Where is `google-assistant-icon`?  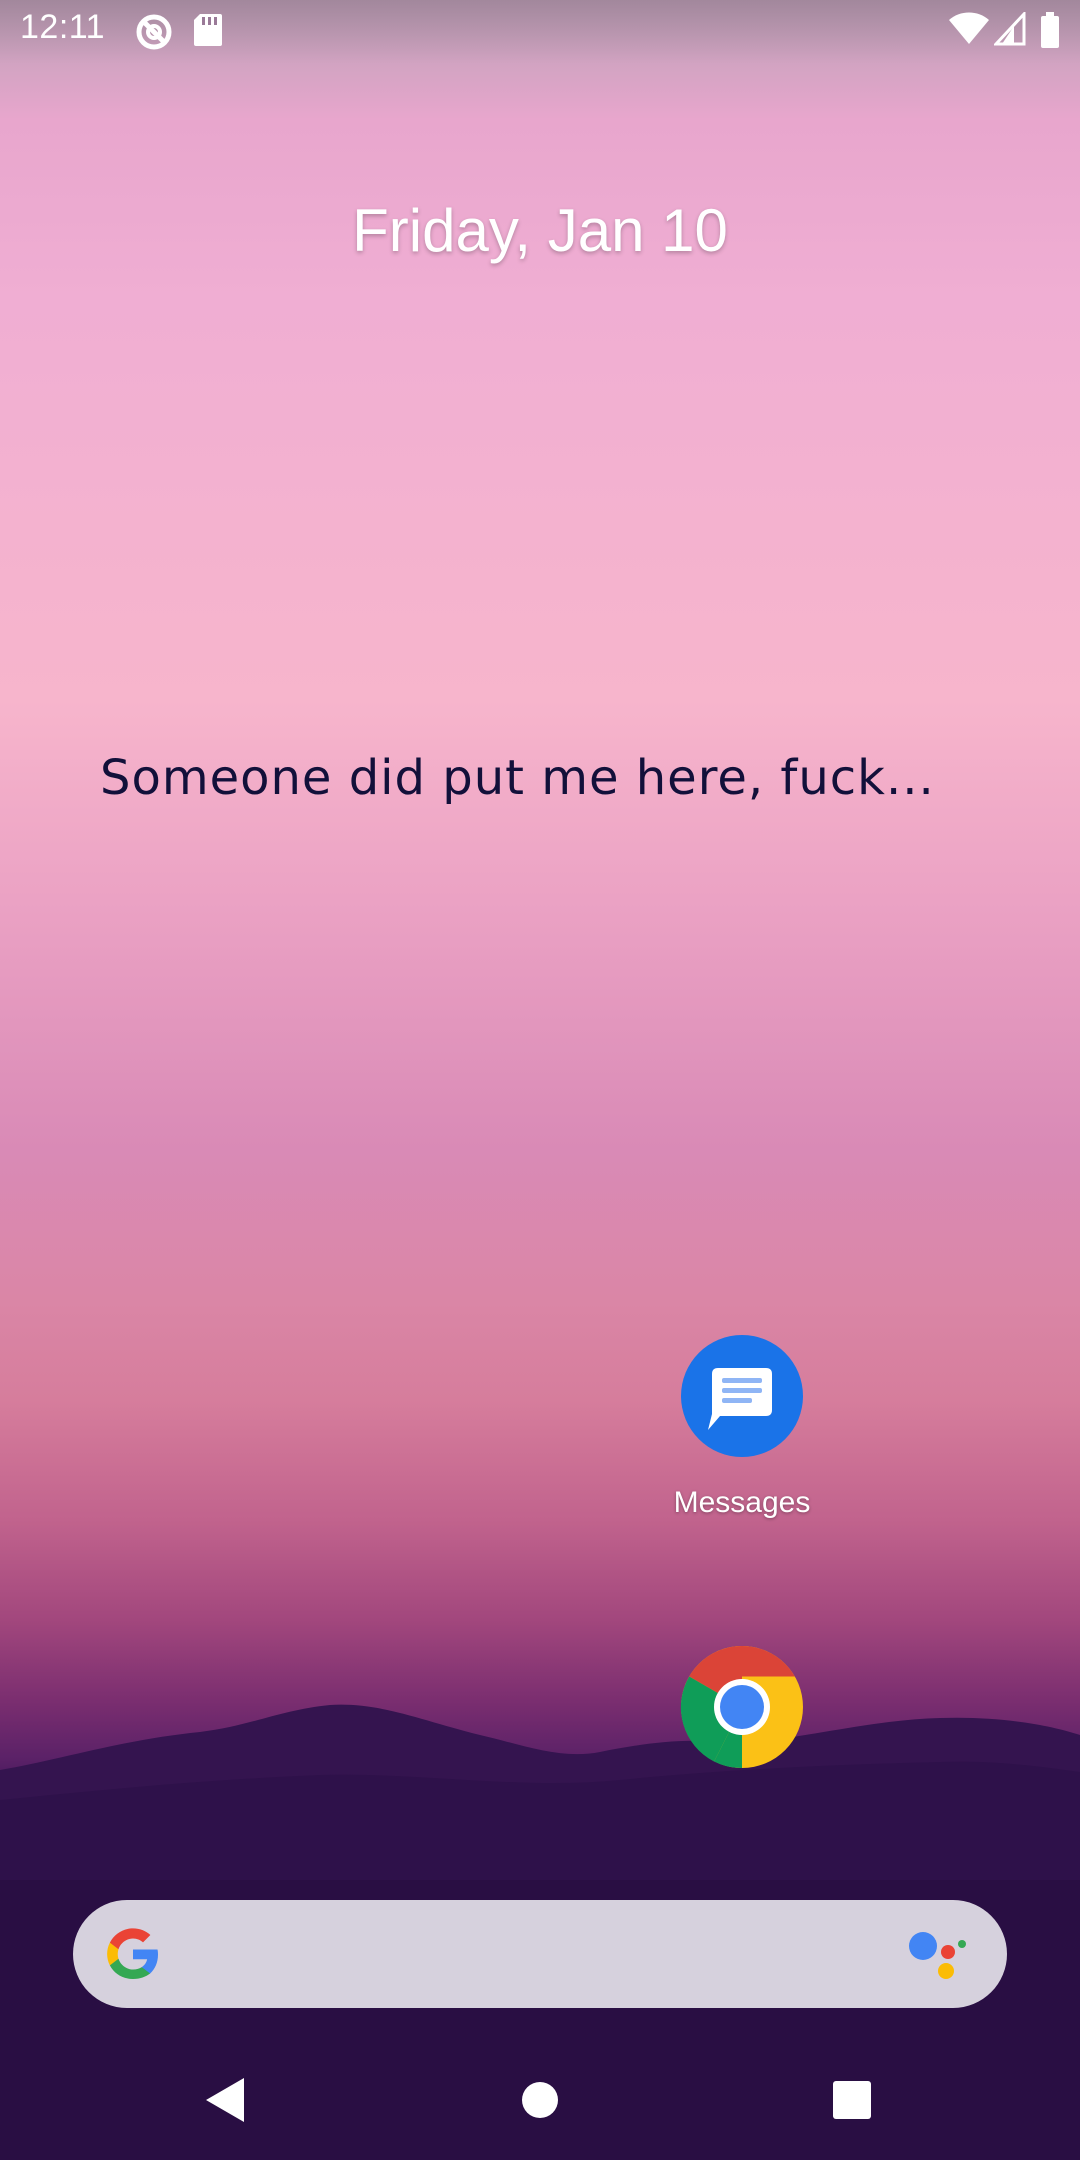
google-assistant-icon is located at coordinates (937, 1954).